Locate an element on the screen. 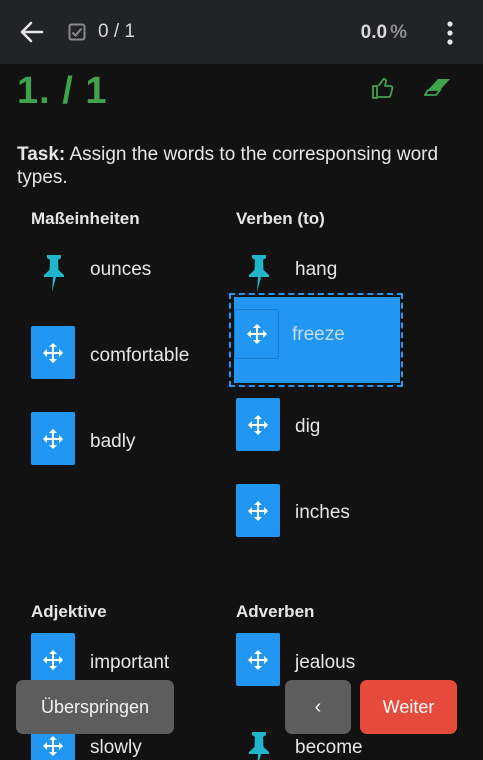 This screenshot has width=483, height=760. task-label: Task: is located at coordinates (41, 154).